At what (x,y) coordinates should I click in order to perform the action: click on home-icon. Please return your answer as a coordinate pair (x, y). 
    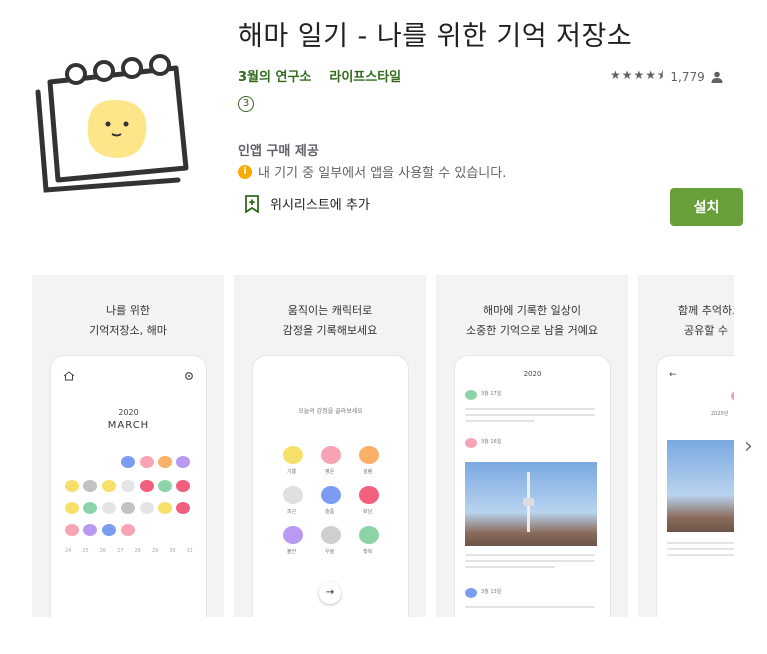
    Looking at the image, I should click on (69, 376).